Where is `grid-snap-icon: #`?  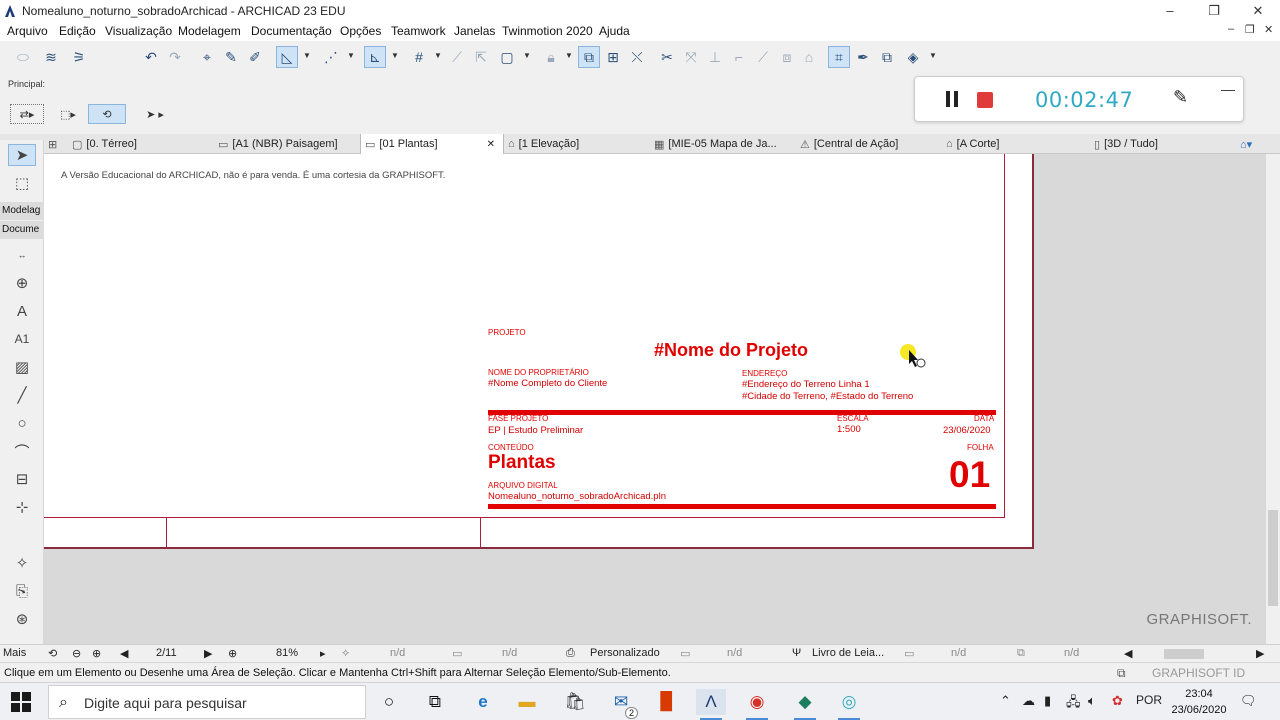 grid-snap-icon: # is located at coordinates (419, 57).